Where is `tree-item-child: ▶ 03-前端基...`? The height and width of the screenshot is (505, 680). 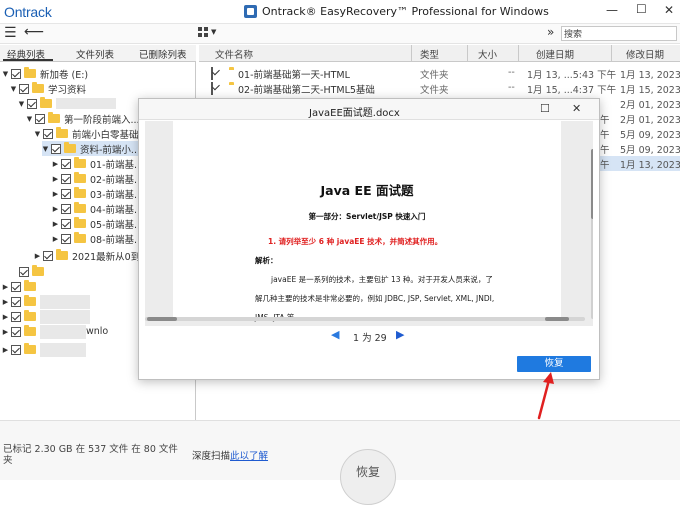 tree-item-child: ▶ 03-前端基... is located at coordinates (97, 193).